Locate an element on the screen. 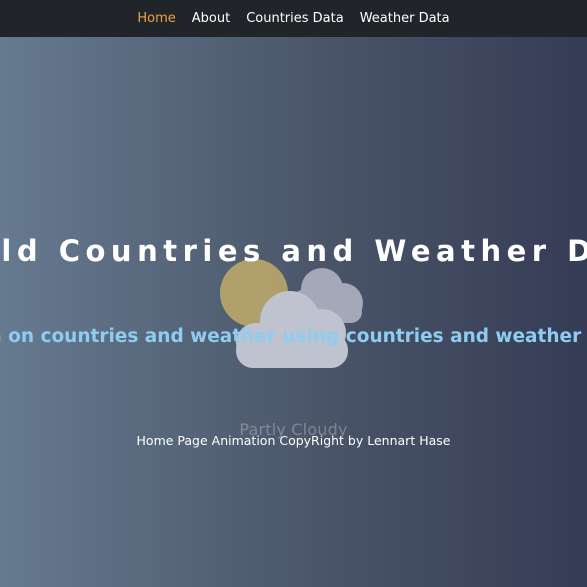 The width and height of the screenshot is (587, 587). nav-link-about: About is located at coordinates (211, 18).